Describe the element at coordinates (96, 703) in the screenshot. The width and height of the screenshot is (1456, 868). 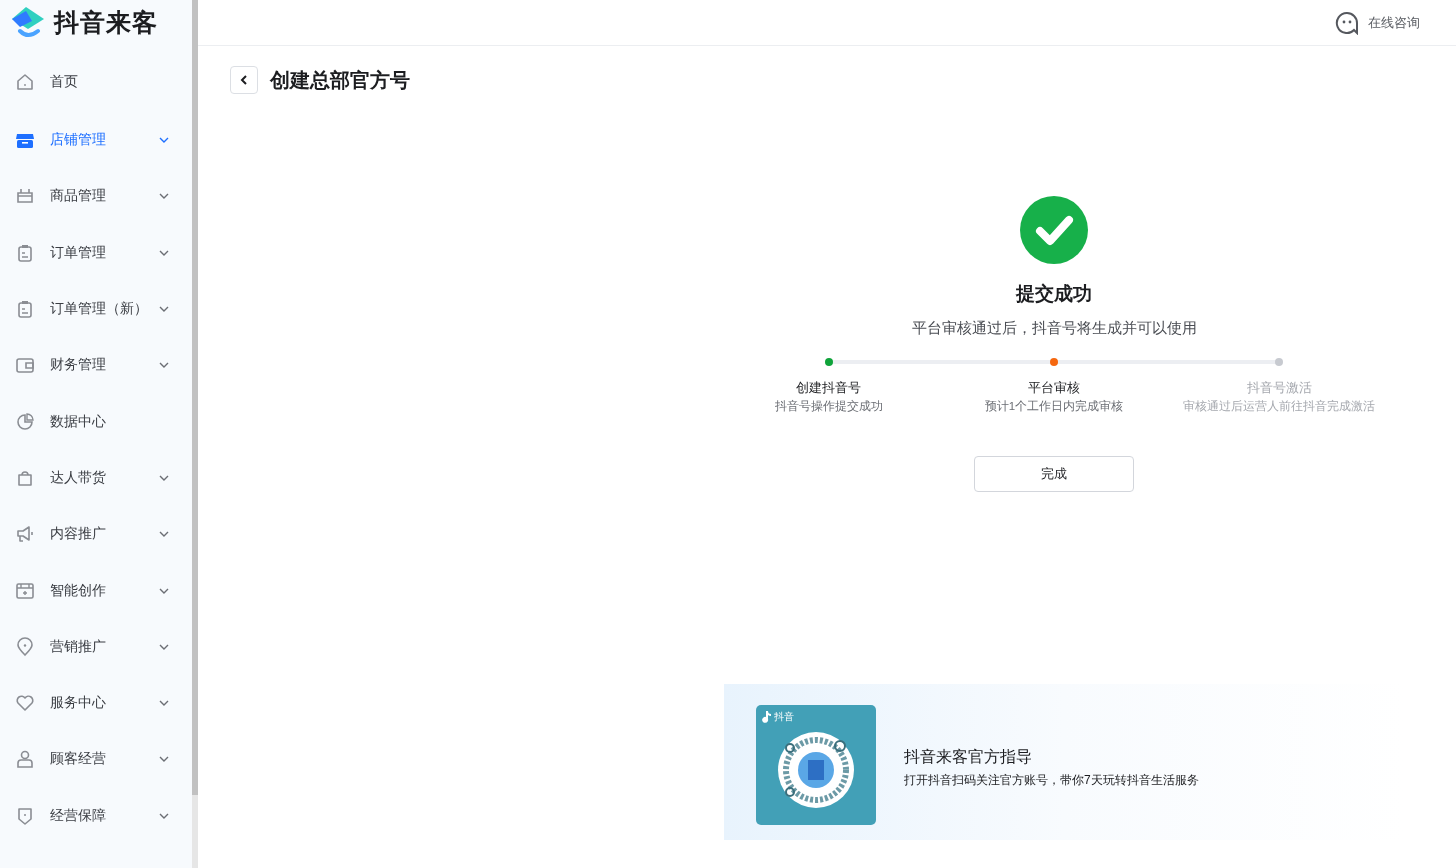
I see `sidebar-item: 服务中心` at that location.